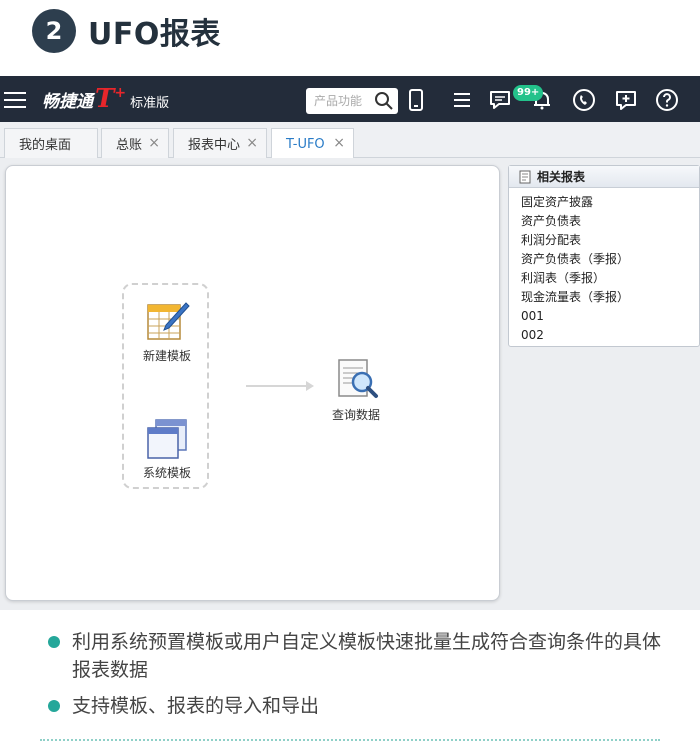 This screenshot has height=754, width=700. What do you see at coordinates (280, 386) in the screenshot?
I see `arrow-icon` at bounding box center [280, 386].